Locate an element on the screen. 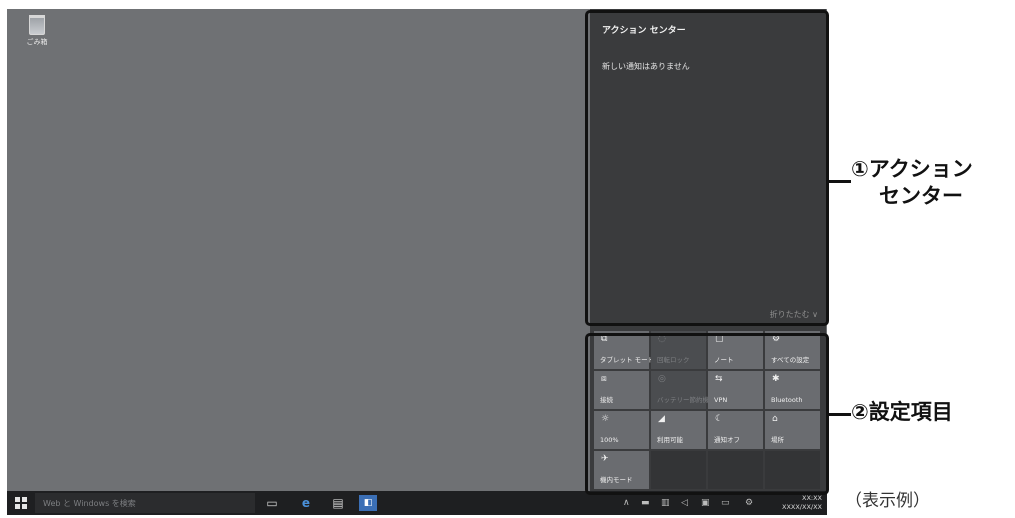 The height and width of the screenshot is (518, 1015). start-button is located at coordinates (21, 503).